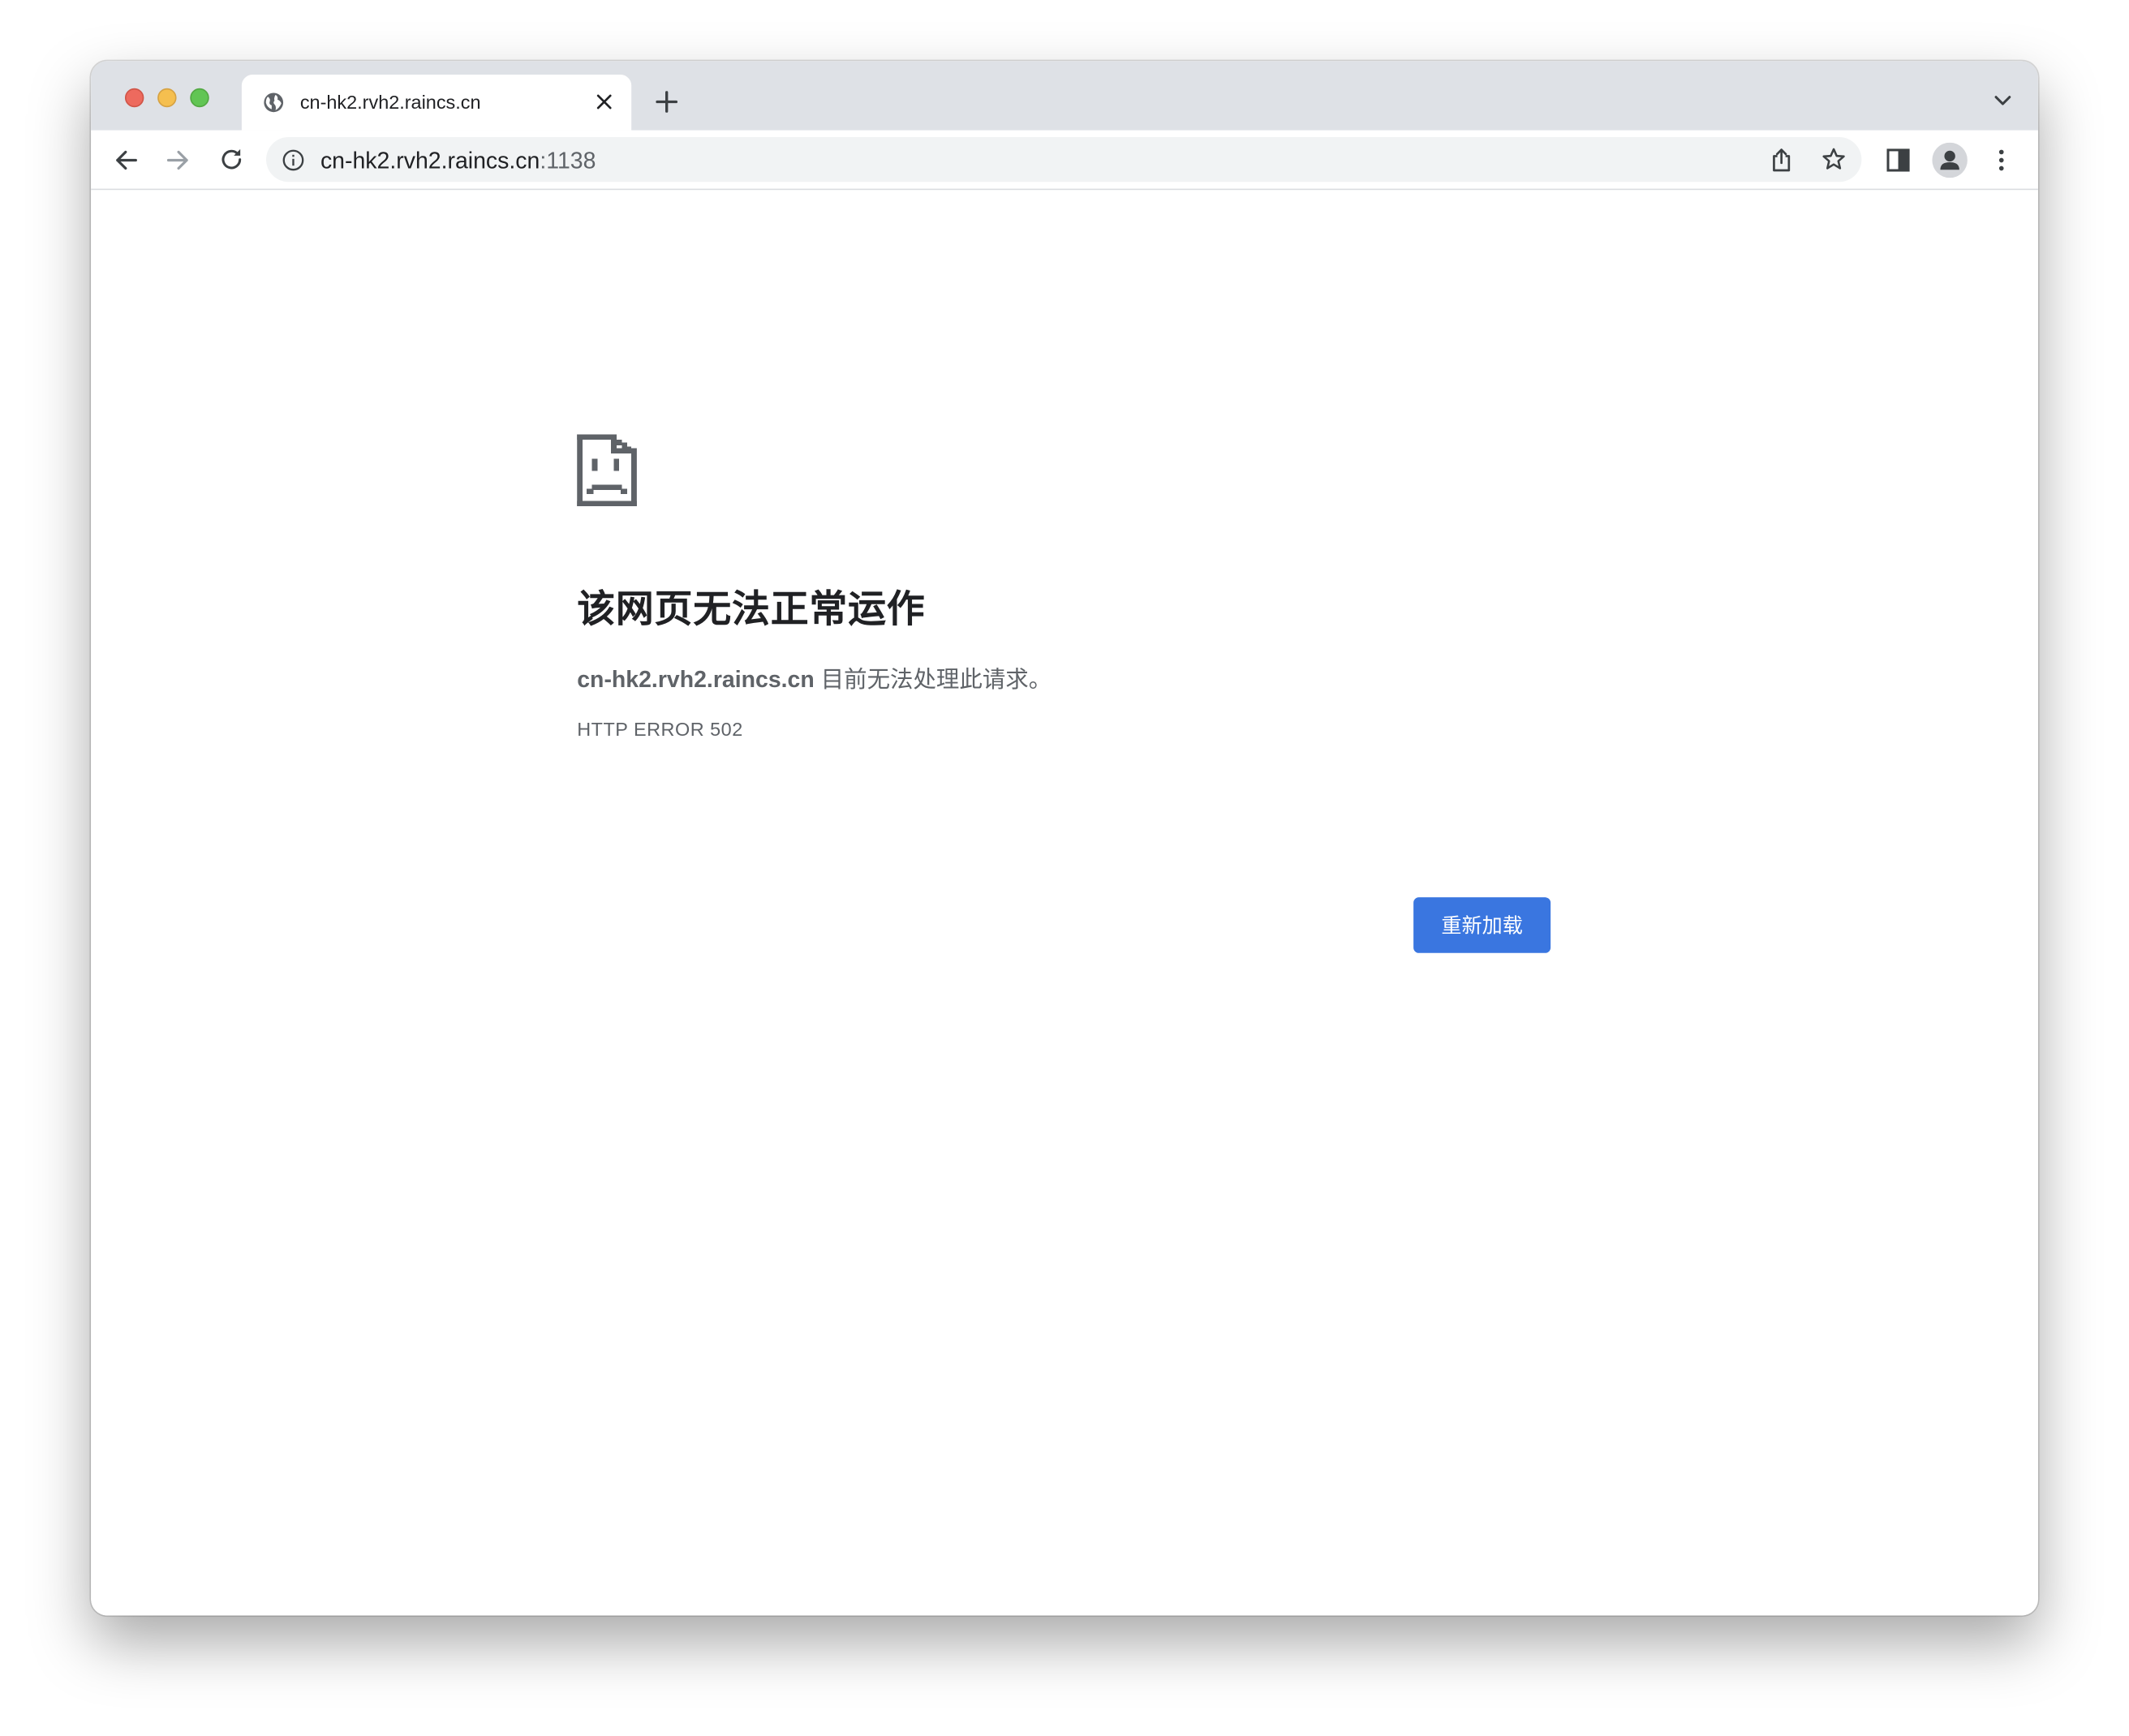  Describe the element at coordinates (1950, 160) in the screenshot. I see `profile-icon` at that location.